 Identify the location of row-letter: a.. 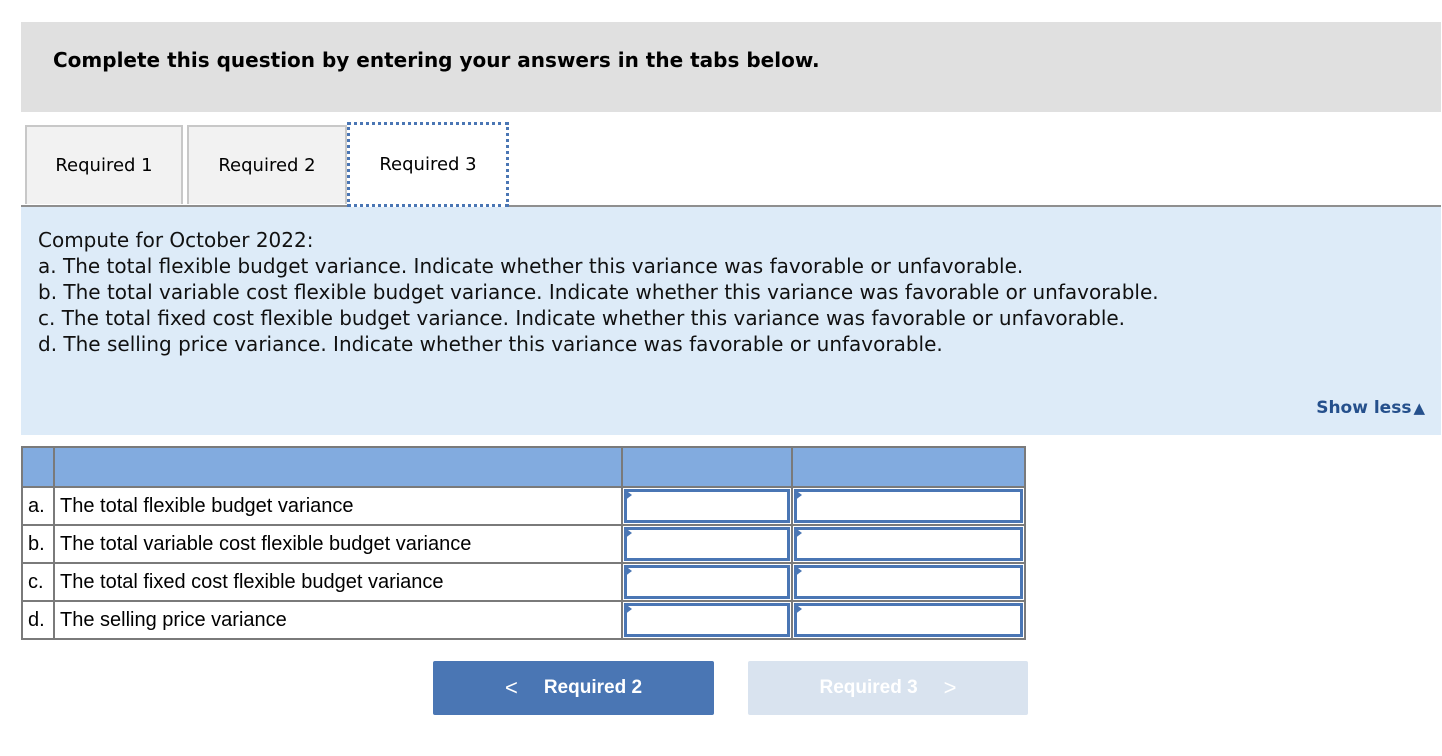
(38, 506).